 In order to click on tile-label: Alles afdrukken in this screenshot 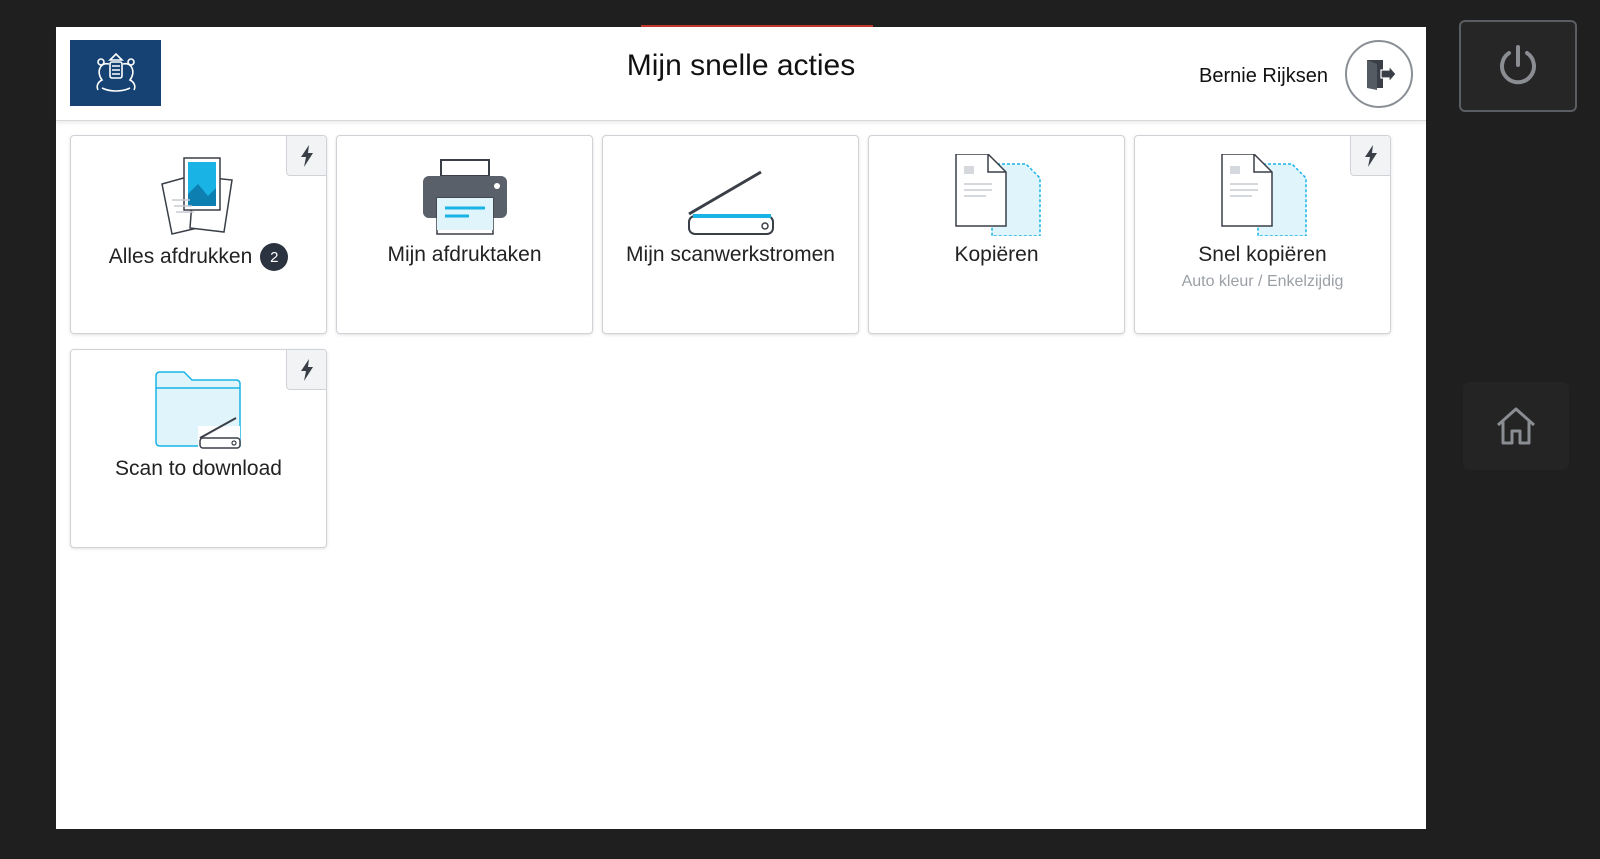, I will do `click(180, 256)`.